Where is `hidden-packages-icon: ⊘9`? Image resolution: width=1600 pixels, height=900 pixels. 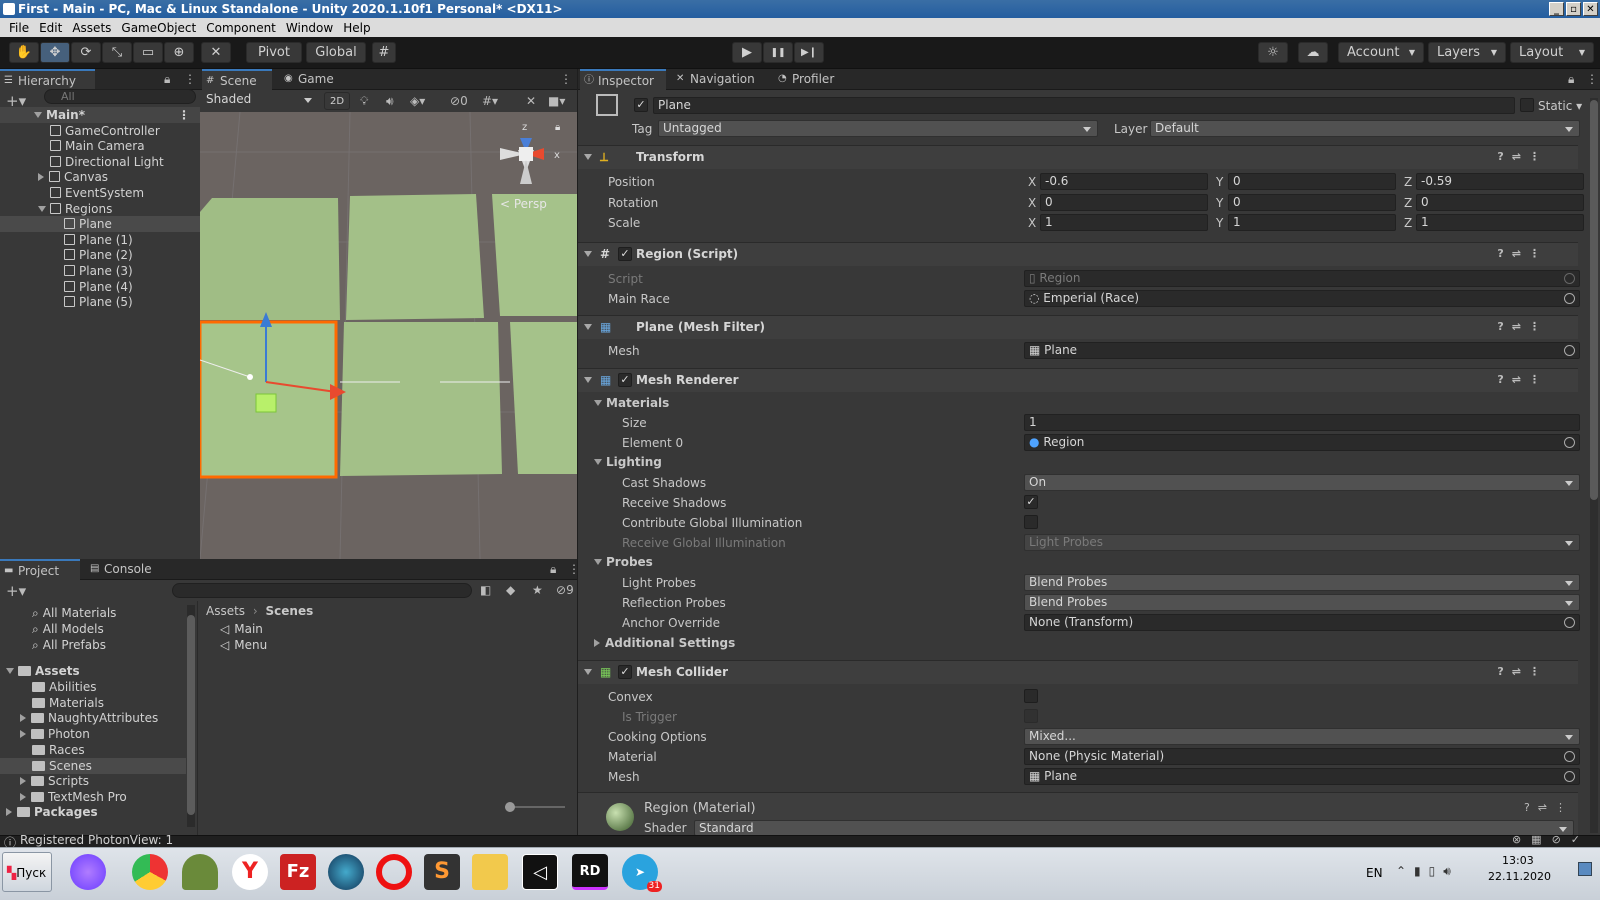 hidden-packages-icon: ⊘9 is located at coordinates (565, 590).